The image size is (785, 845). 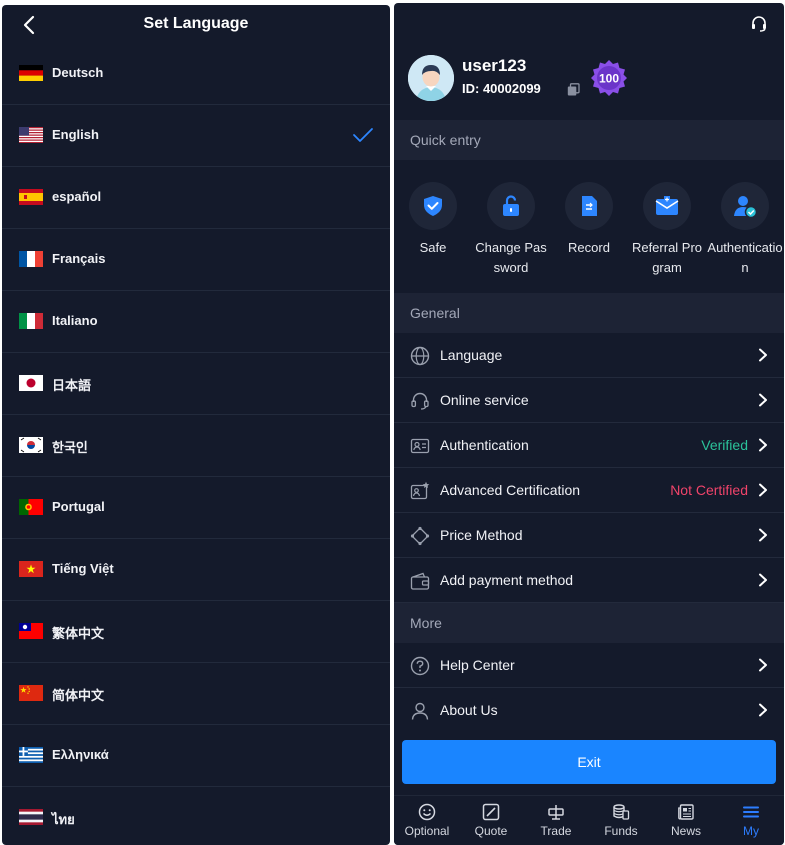 What do you see at coordinates (589, 490) in the screenshot?
I see `menu-advanced-certification: Advanced Certification Not Certified` at bounding box center [589, 490].